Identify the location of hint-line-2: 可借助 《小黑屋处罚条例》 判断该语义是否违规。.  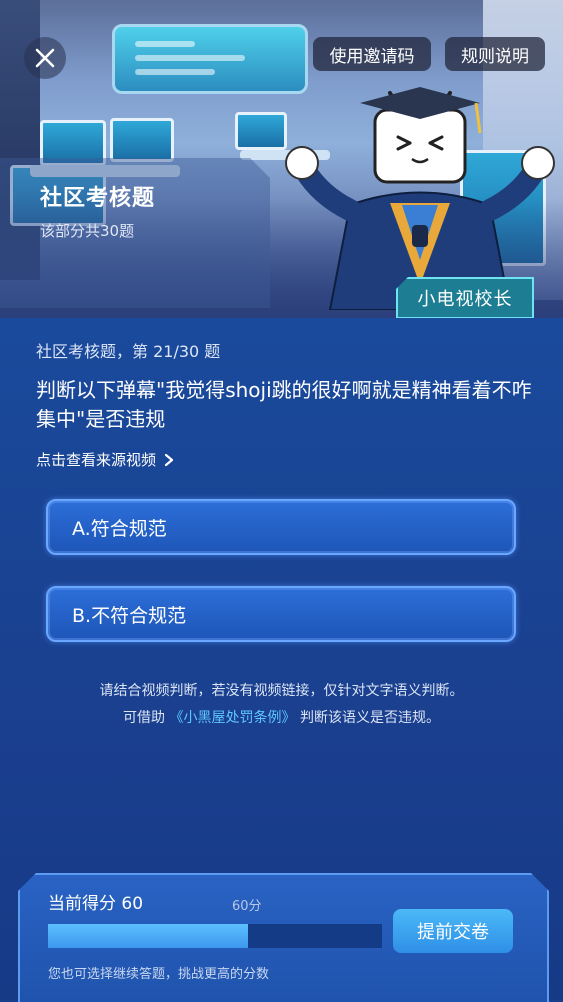
(281, 717).